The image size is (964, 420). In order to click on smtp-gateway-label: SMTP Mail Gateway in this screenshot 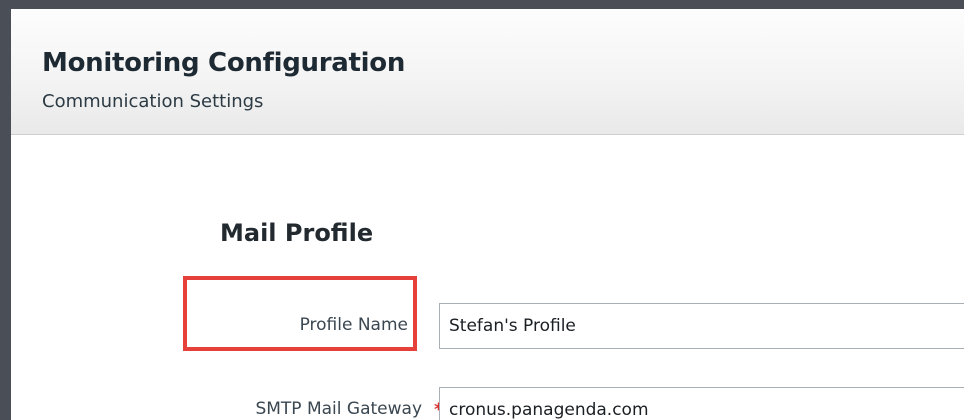, I will do `click(338, 409)`.